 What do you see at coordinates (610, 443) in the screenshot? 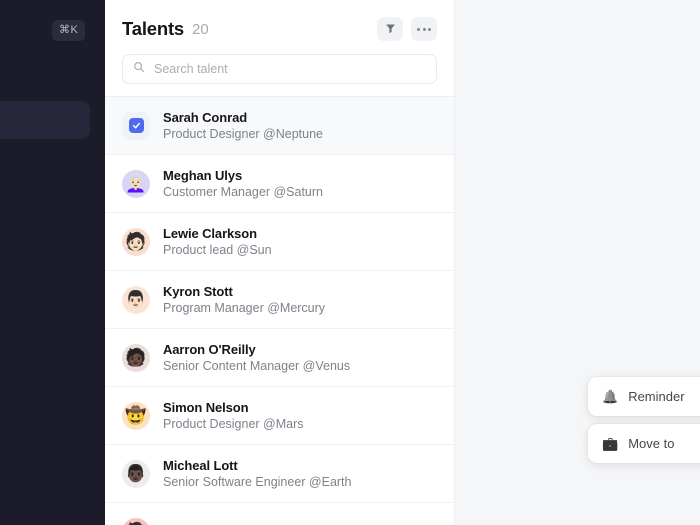
I see `briefcase-icon: 💼` at bounding box center [610, 443].